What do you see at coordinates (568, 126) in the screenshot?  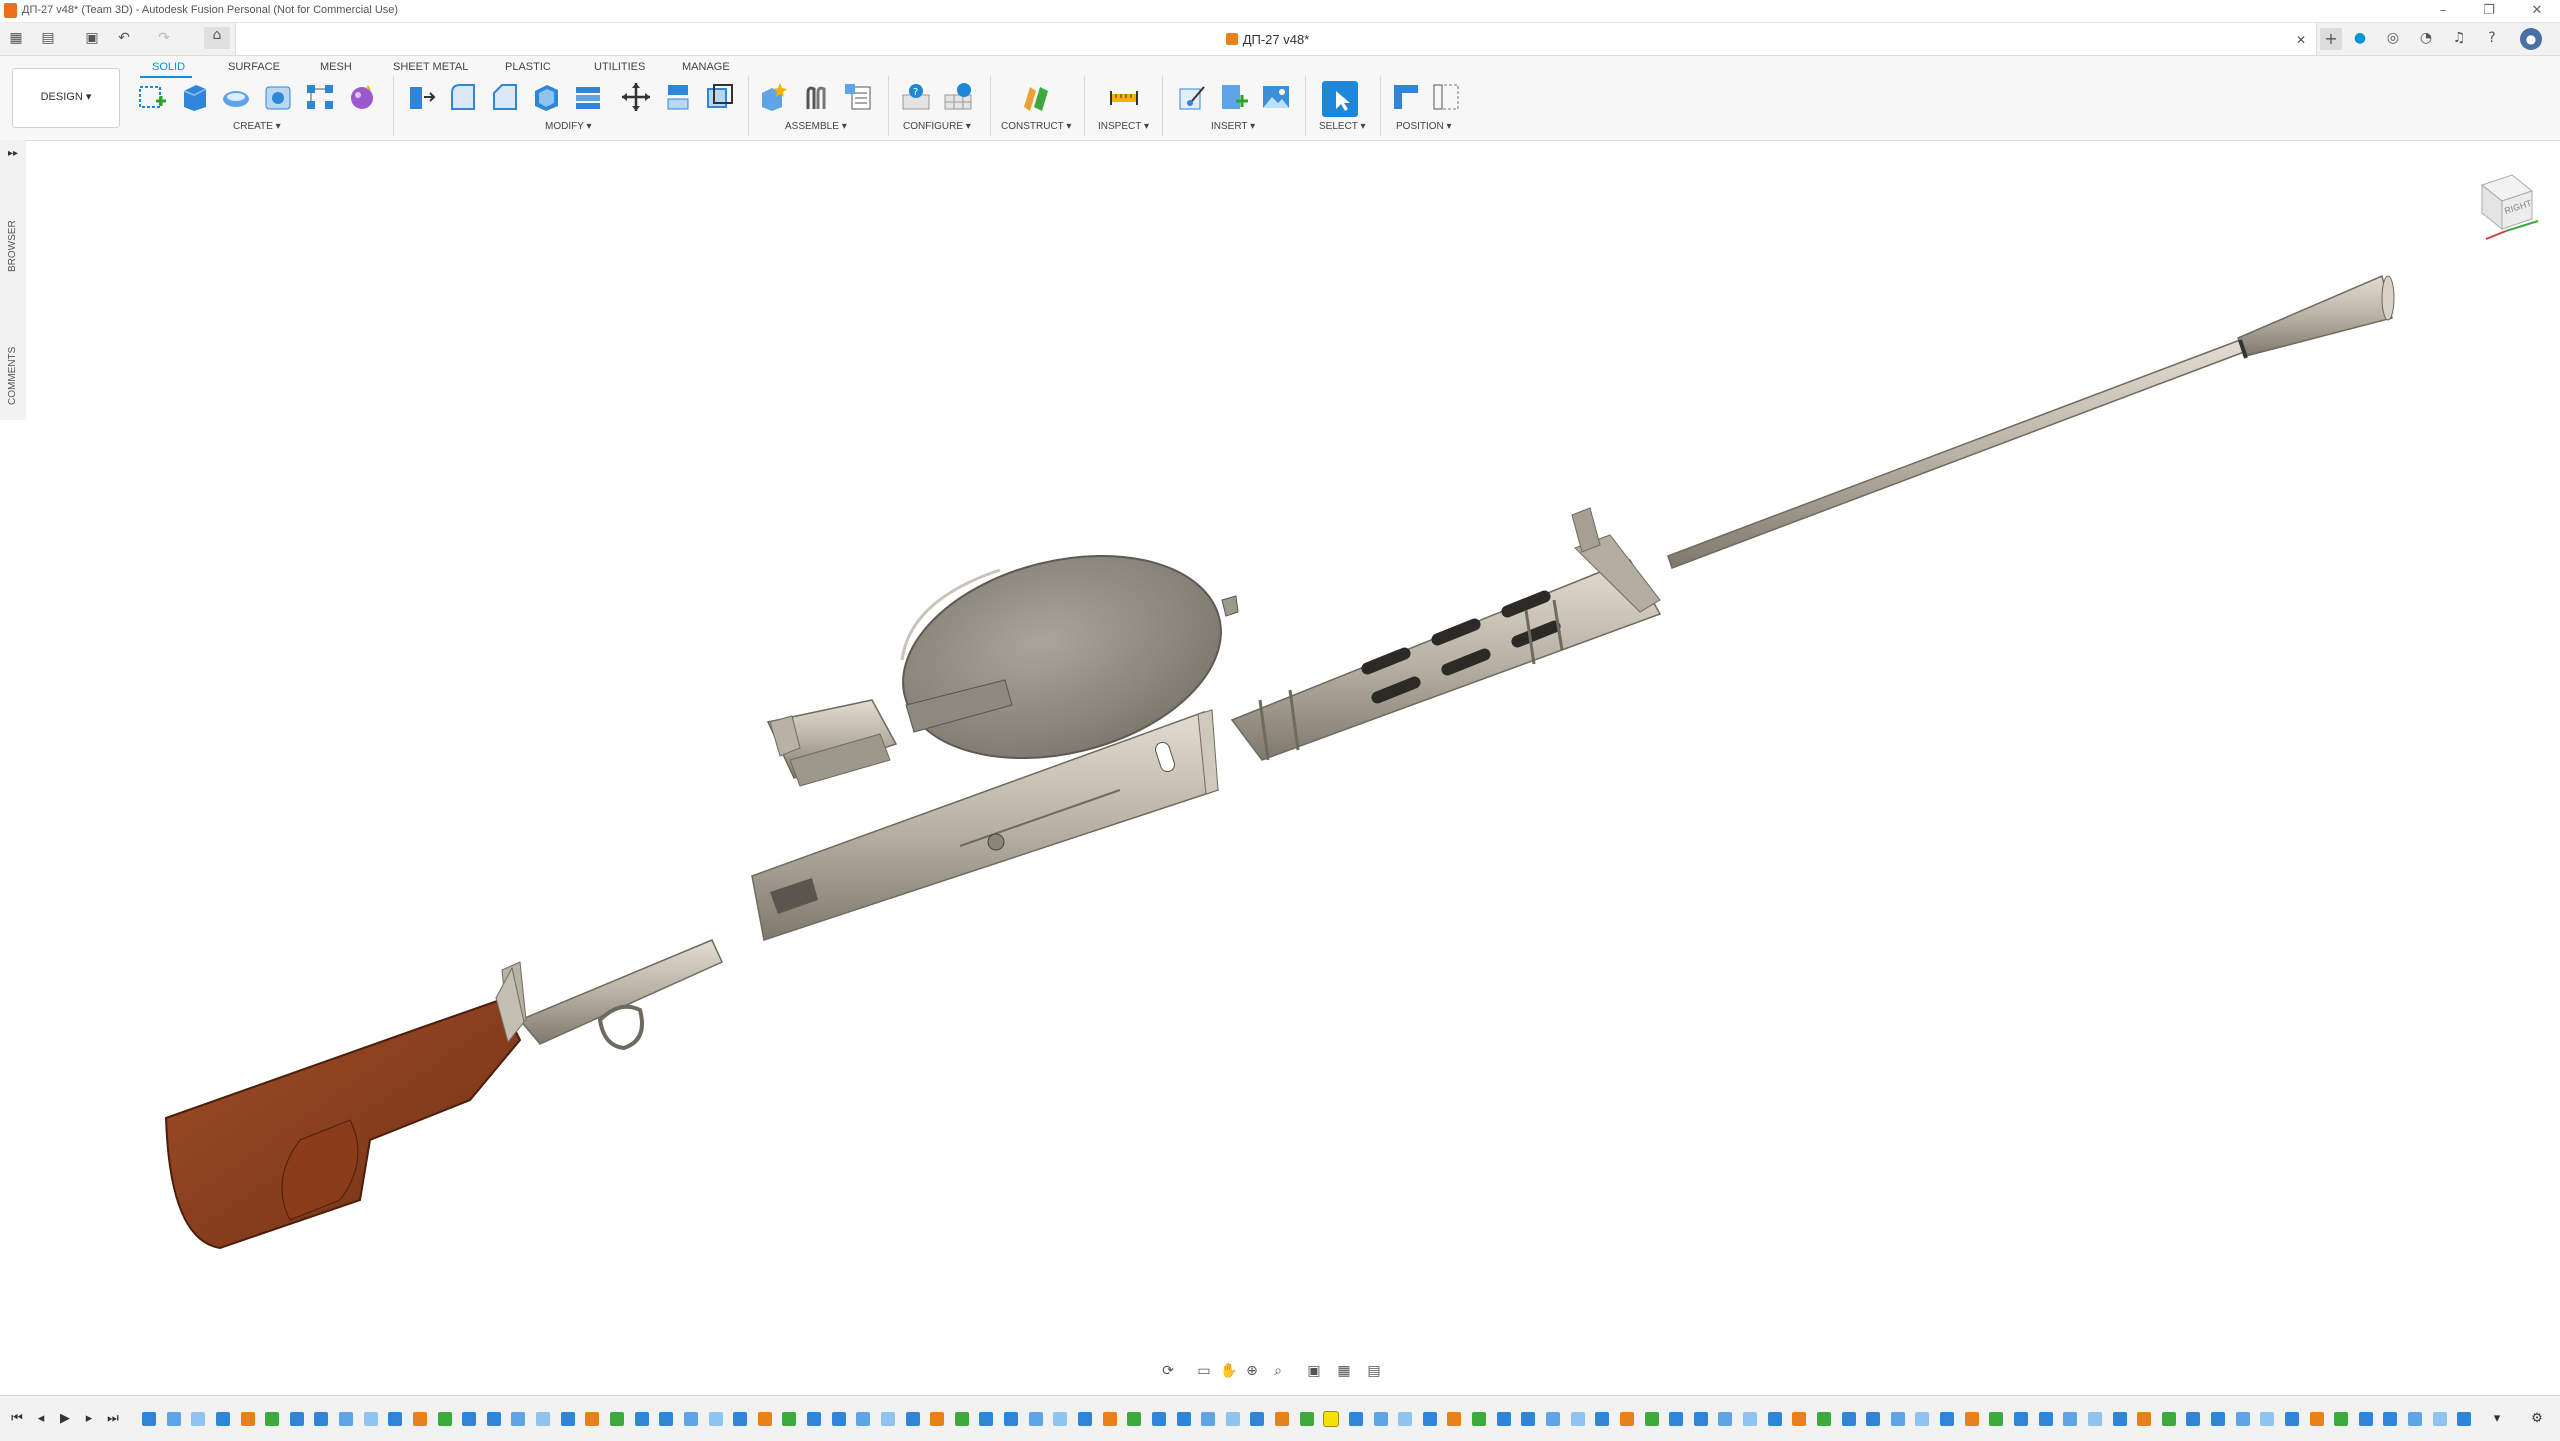 I see `group-modify: MODIFY ▾` at bounding box center [568, 126].